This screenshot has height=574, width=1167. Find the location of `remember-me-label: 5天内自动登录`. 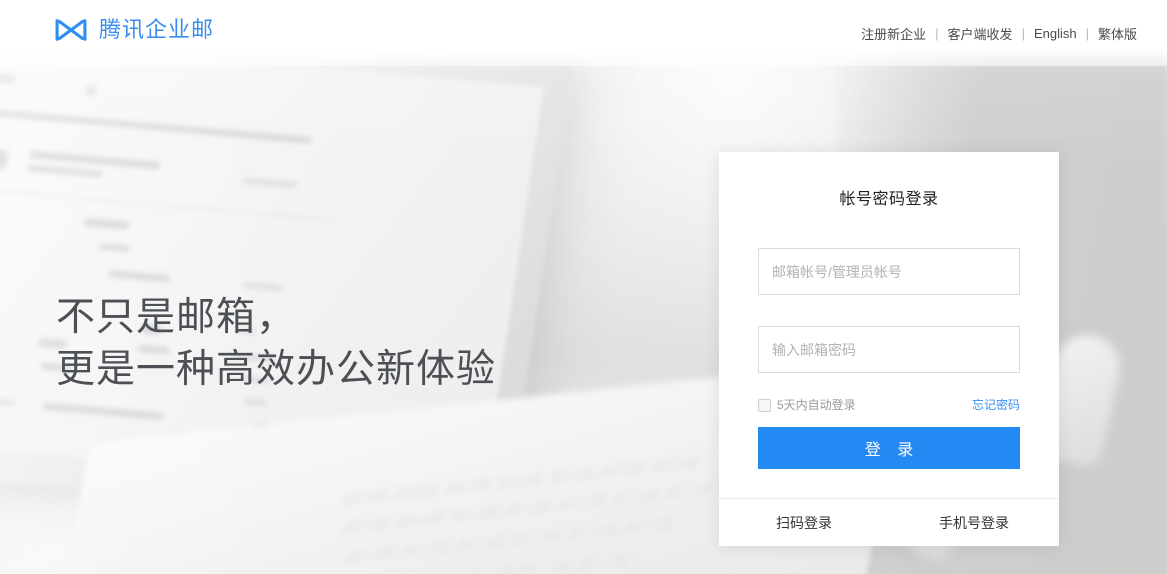

remember-me-label: 5天内自动登录 is located at coordinates (816, 405).